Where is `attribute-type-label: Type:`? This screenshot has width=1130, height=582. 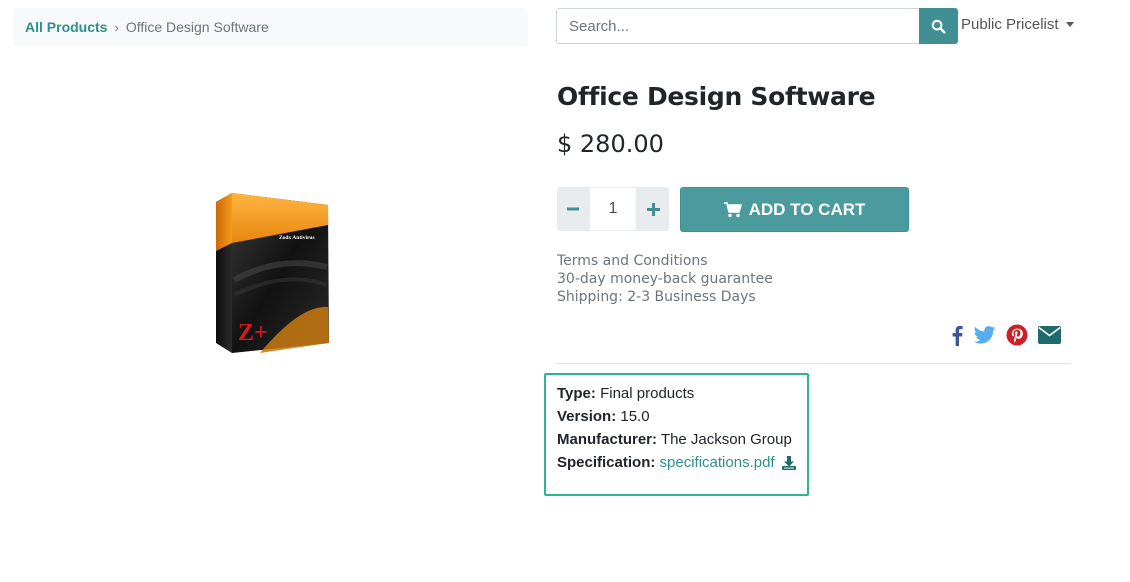 attribute-type-label: Type: is located at coordinates (576, 393).